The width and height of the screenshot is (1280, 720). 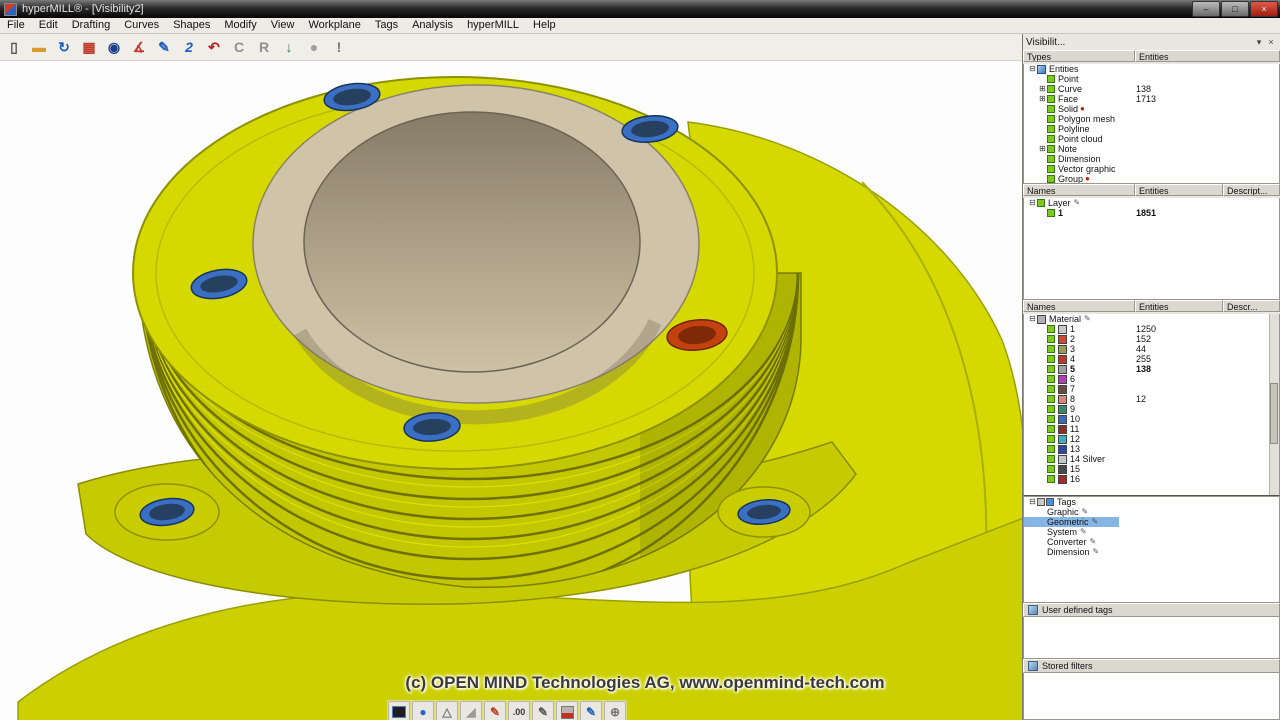 What do you see at coordinates (1151, 349) in the screenshot?
I see `material-row-3: 3 44` at bounding box center [1151, 349].